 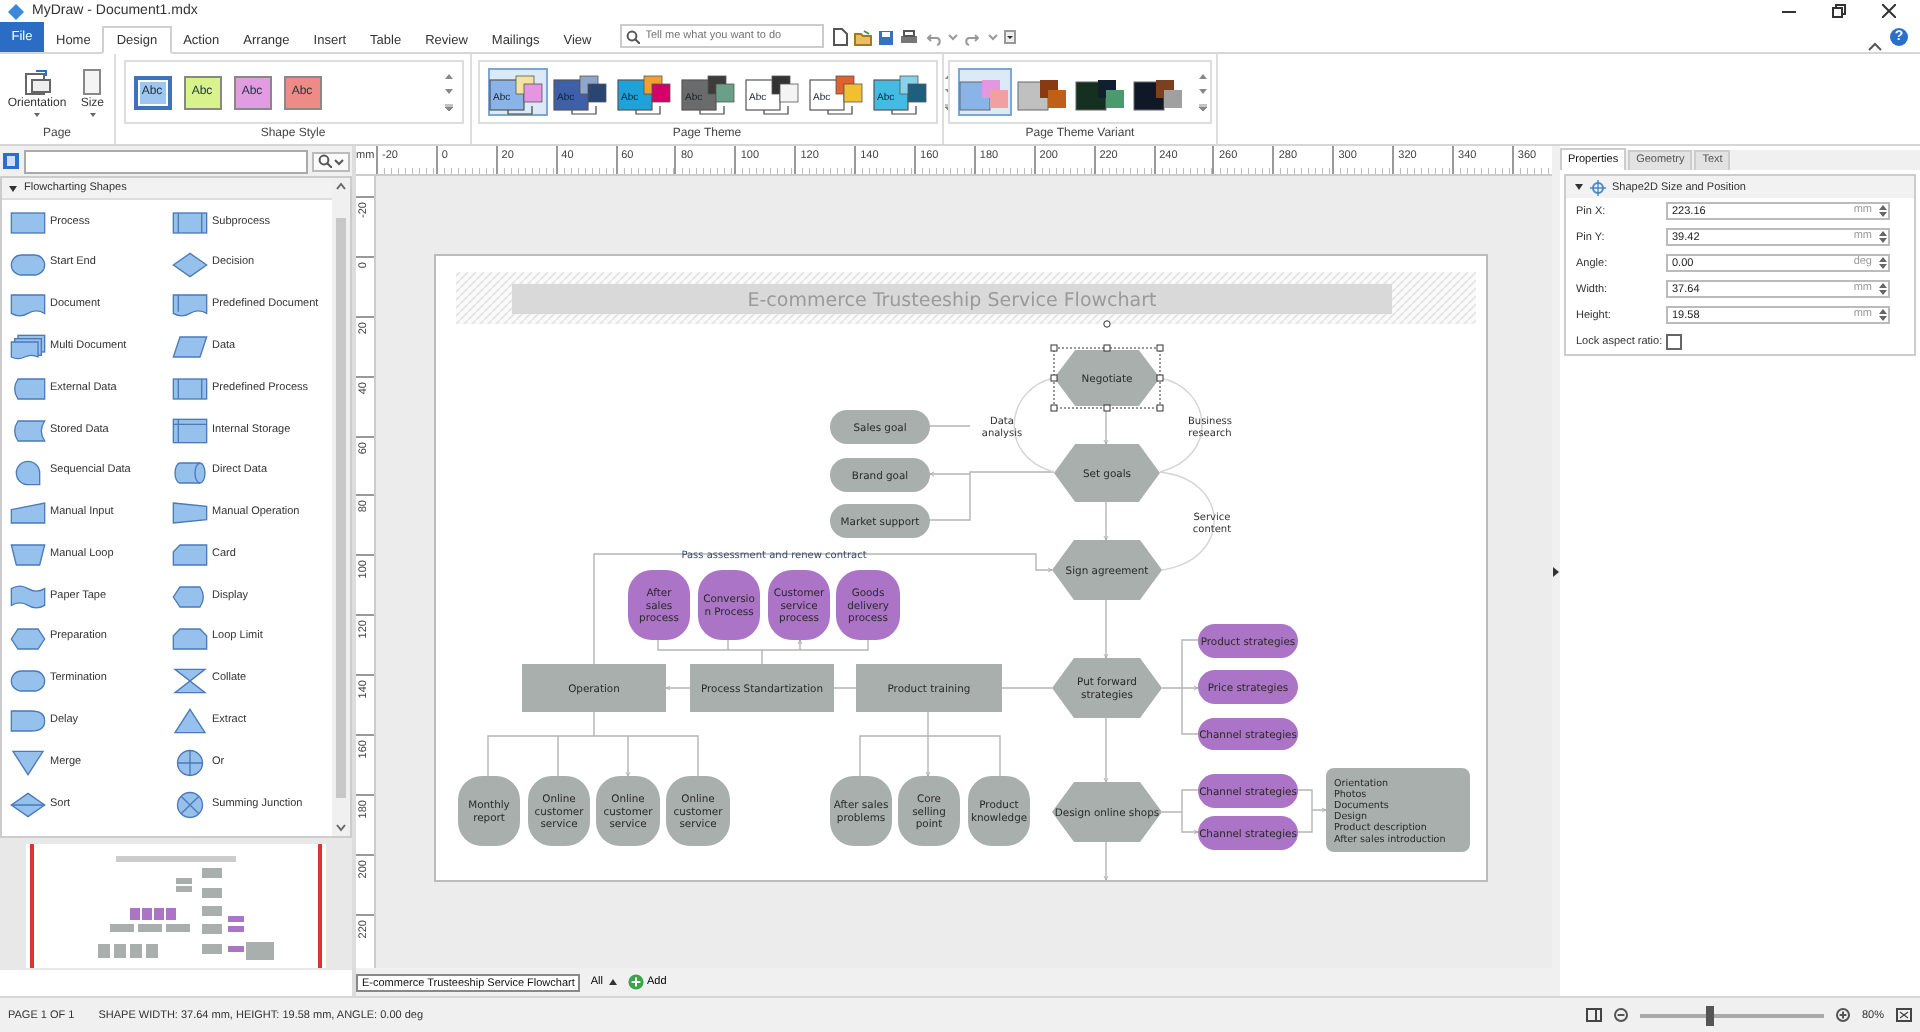 I want to click on parallelogram-icon, so click(x=190, y=347).